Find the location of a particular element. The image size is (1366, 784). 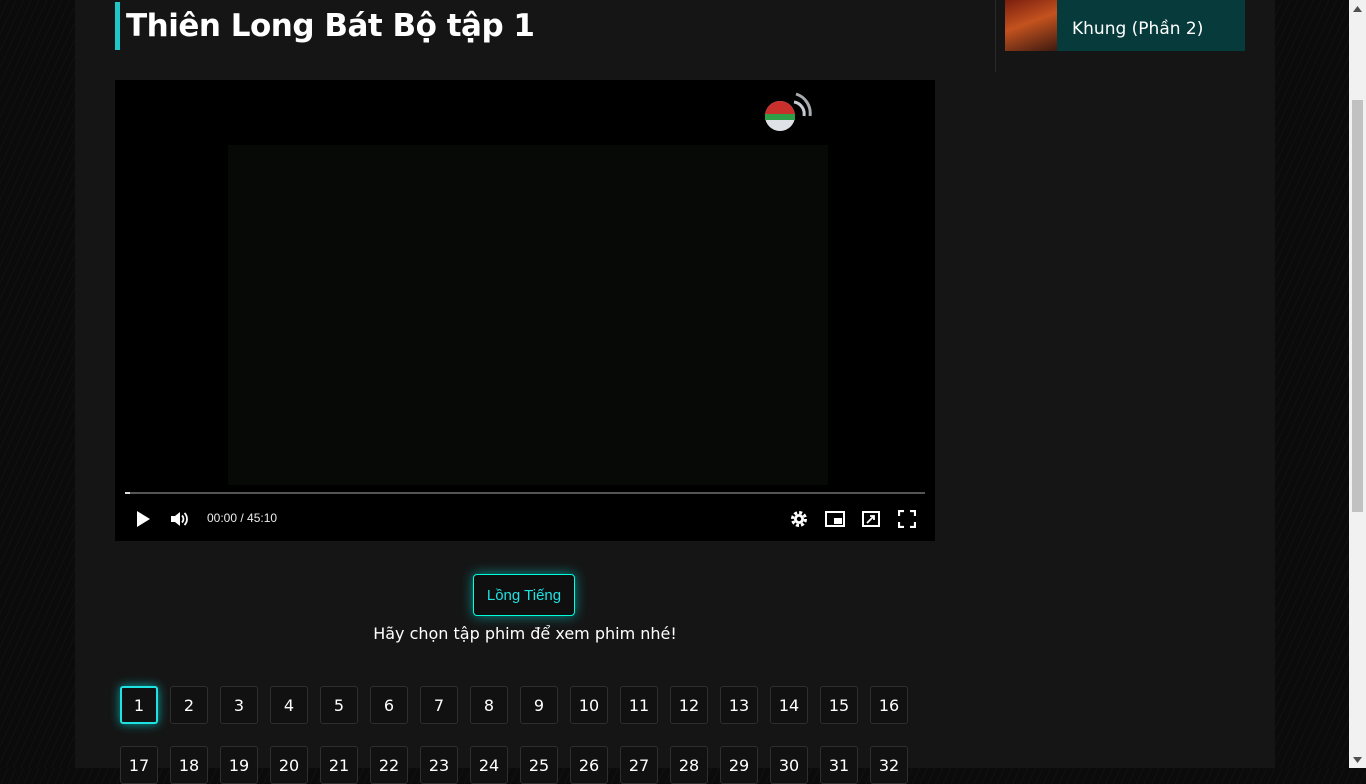

sidebar-divider is located at coordinates (995, 36).